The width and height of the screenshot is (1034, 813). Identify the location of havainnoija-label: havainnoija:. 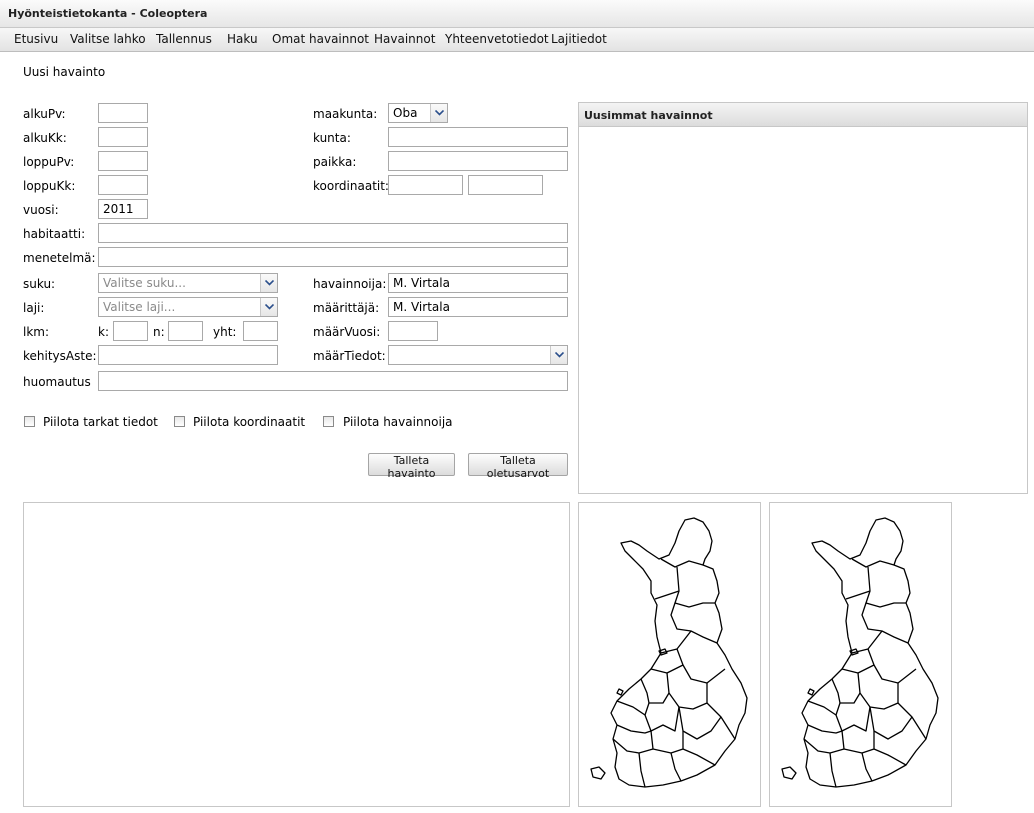
(350, 284).